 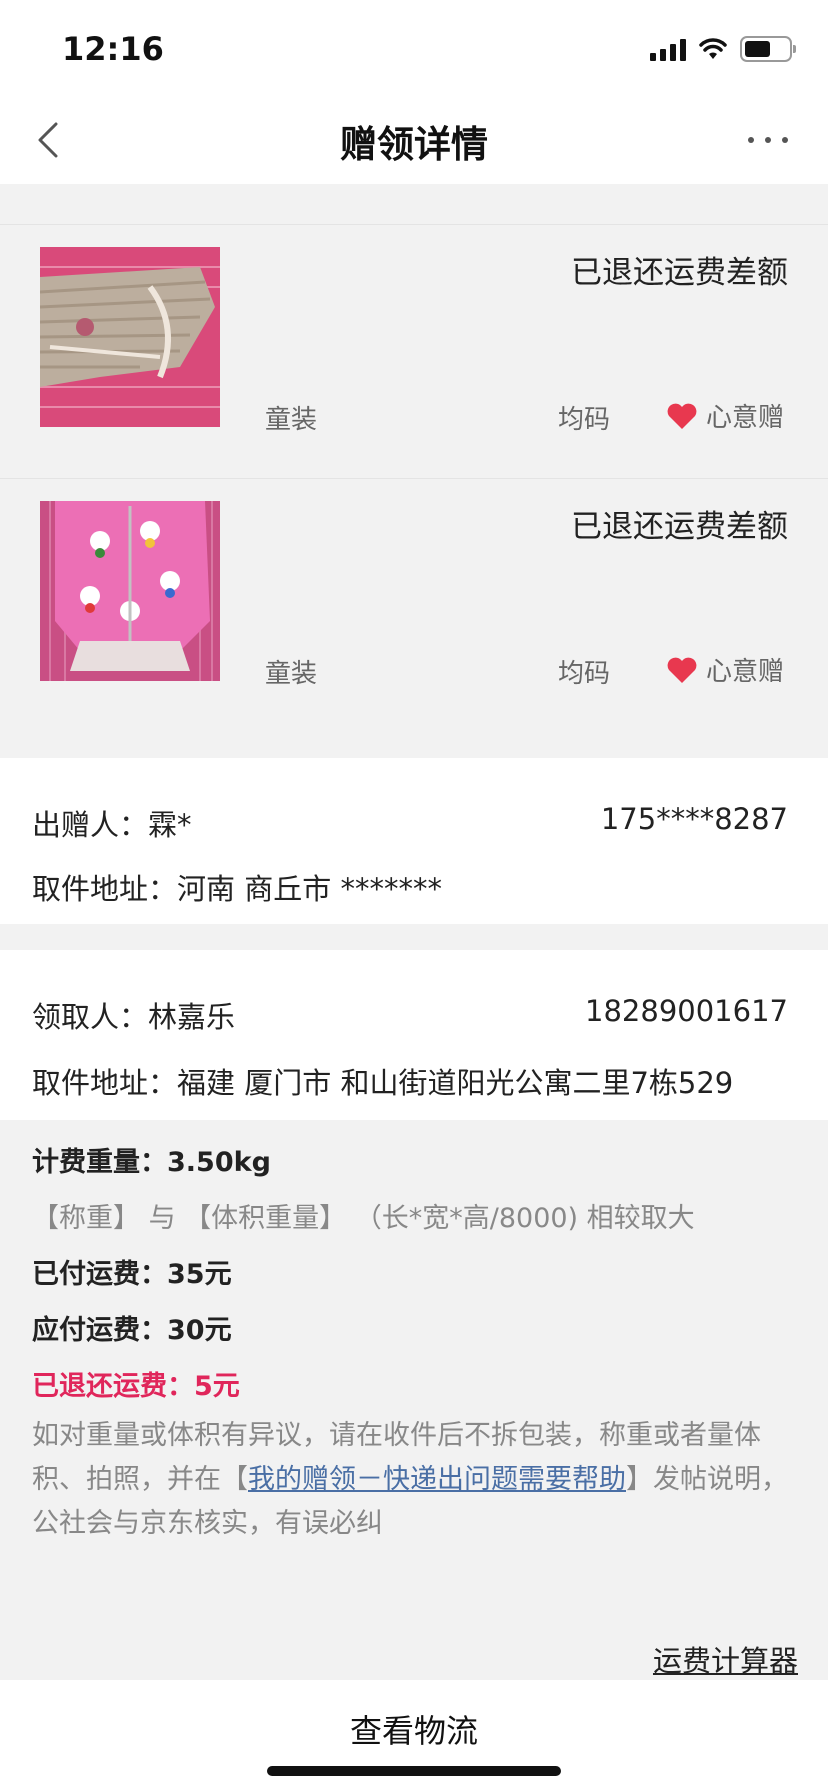 I want to click on status-time: 12:16, so click(x=113, y=49).